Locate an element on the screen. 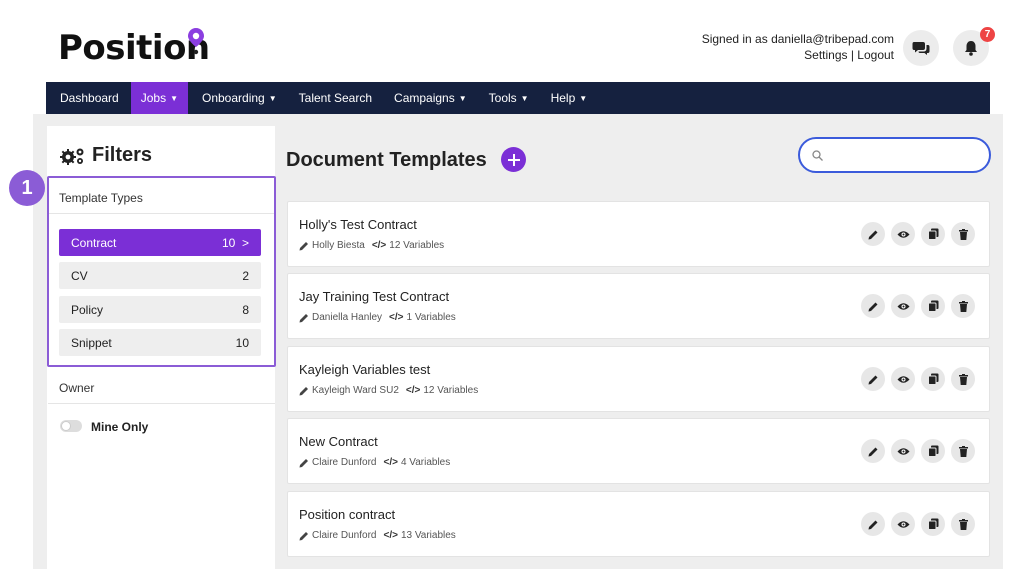  template-meta: Kayleigh Ward SU2 </> 12 Variables is located at coordinates (388, 390).